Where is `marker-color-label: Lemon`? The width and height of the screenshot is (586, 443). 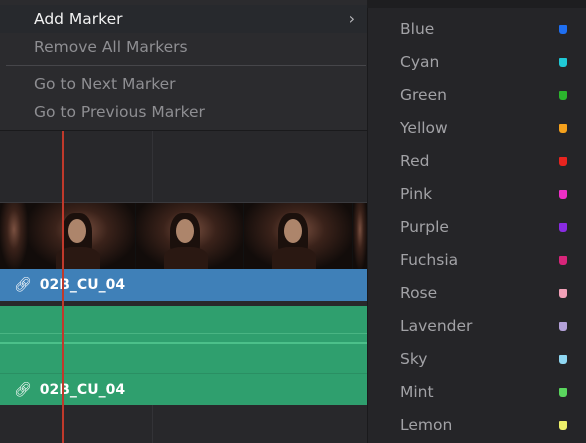
marker-color-label: Lemon is located at coordinates (426, 425).